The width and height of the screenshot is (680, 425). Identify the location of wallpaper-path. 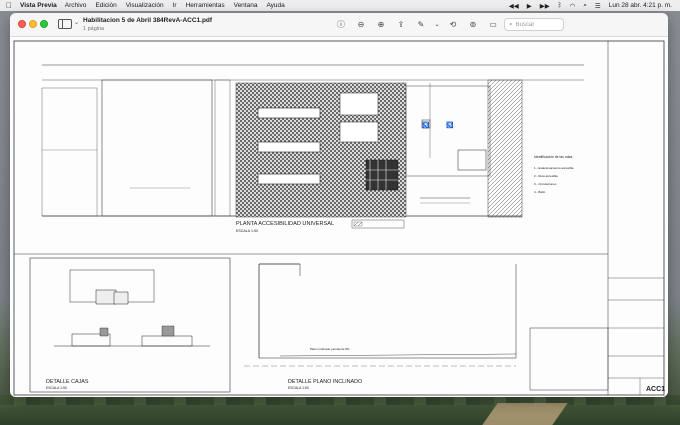
(525, 414).